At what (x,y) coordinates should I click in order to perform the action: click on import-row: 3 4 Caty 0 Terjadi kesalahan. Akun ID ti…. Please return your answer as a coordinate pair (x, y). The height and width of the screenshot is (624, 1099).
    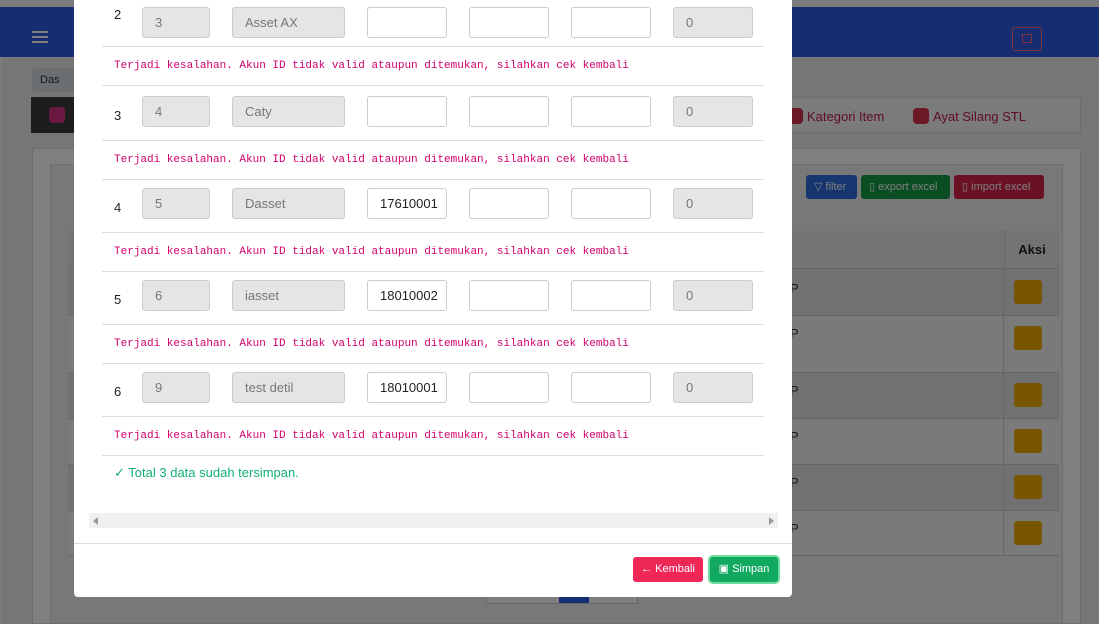
    Looking at the image, I should click on (433, 145).